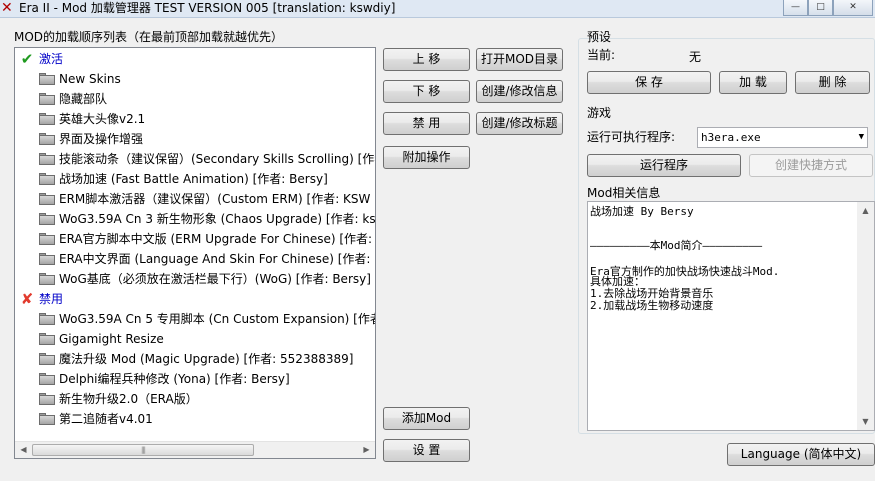  I want to click on mod-info-line: 战场加速 By Bersy, so click(642, 211).